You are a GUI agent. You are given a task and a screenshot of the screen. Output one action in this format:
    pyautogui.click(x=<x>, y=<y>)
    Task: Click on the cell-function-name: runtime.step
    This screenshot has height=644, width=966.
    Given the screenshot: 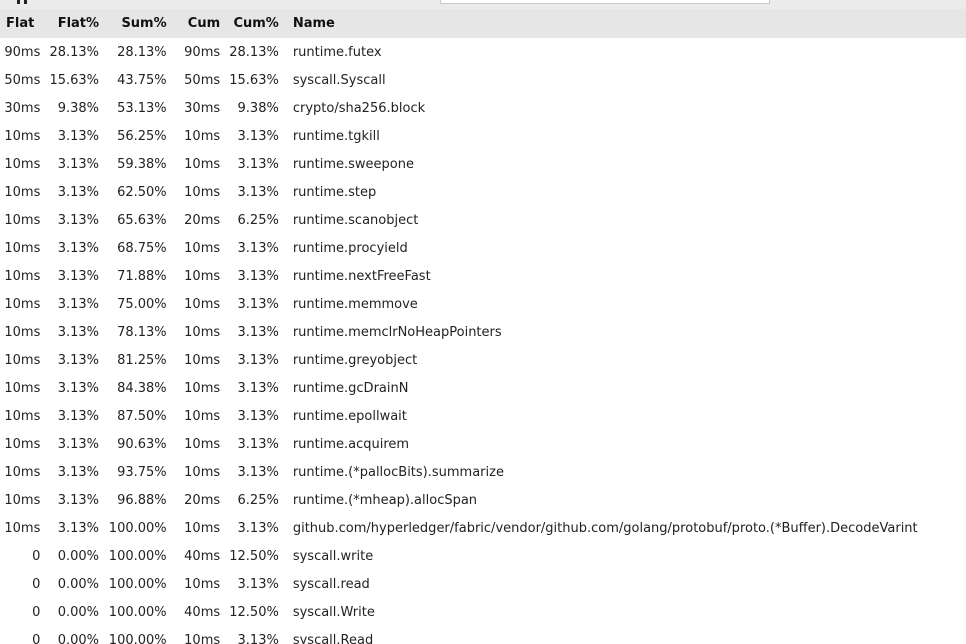 What is the action you would take?
    pyautogui.click(x=334, y=192)
    